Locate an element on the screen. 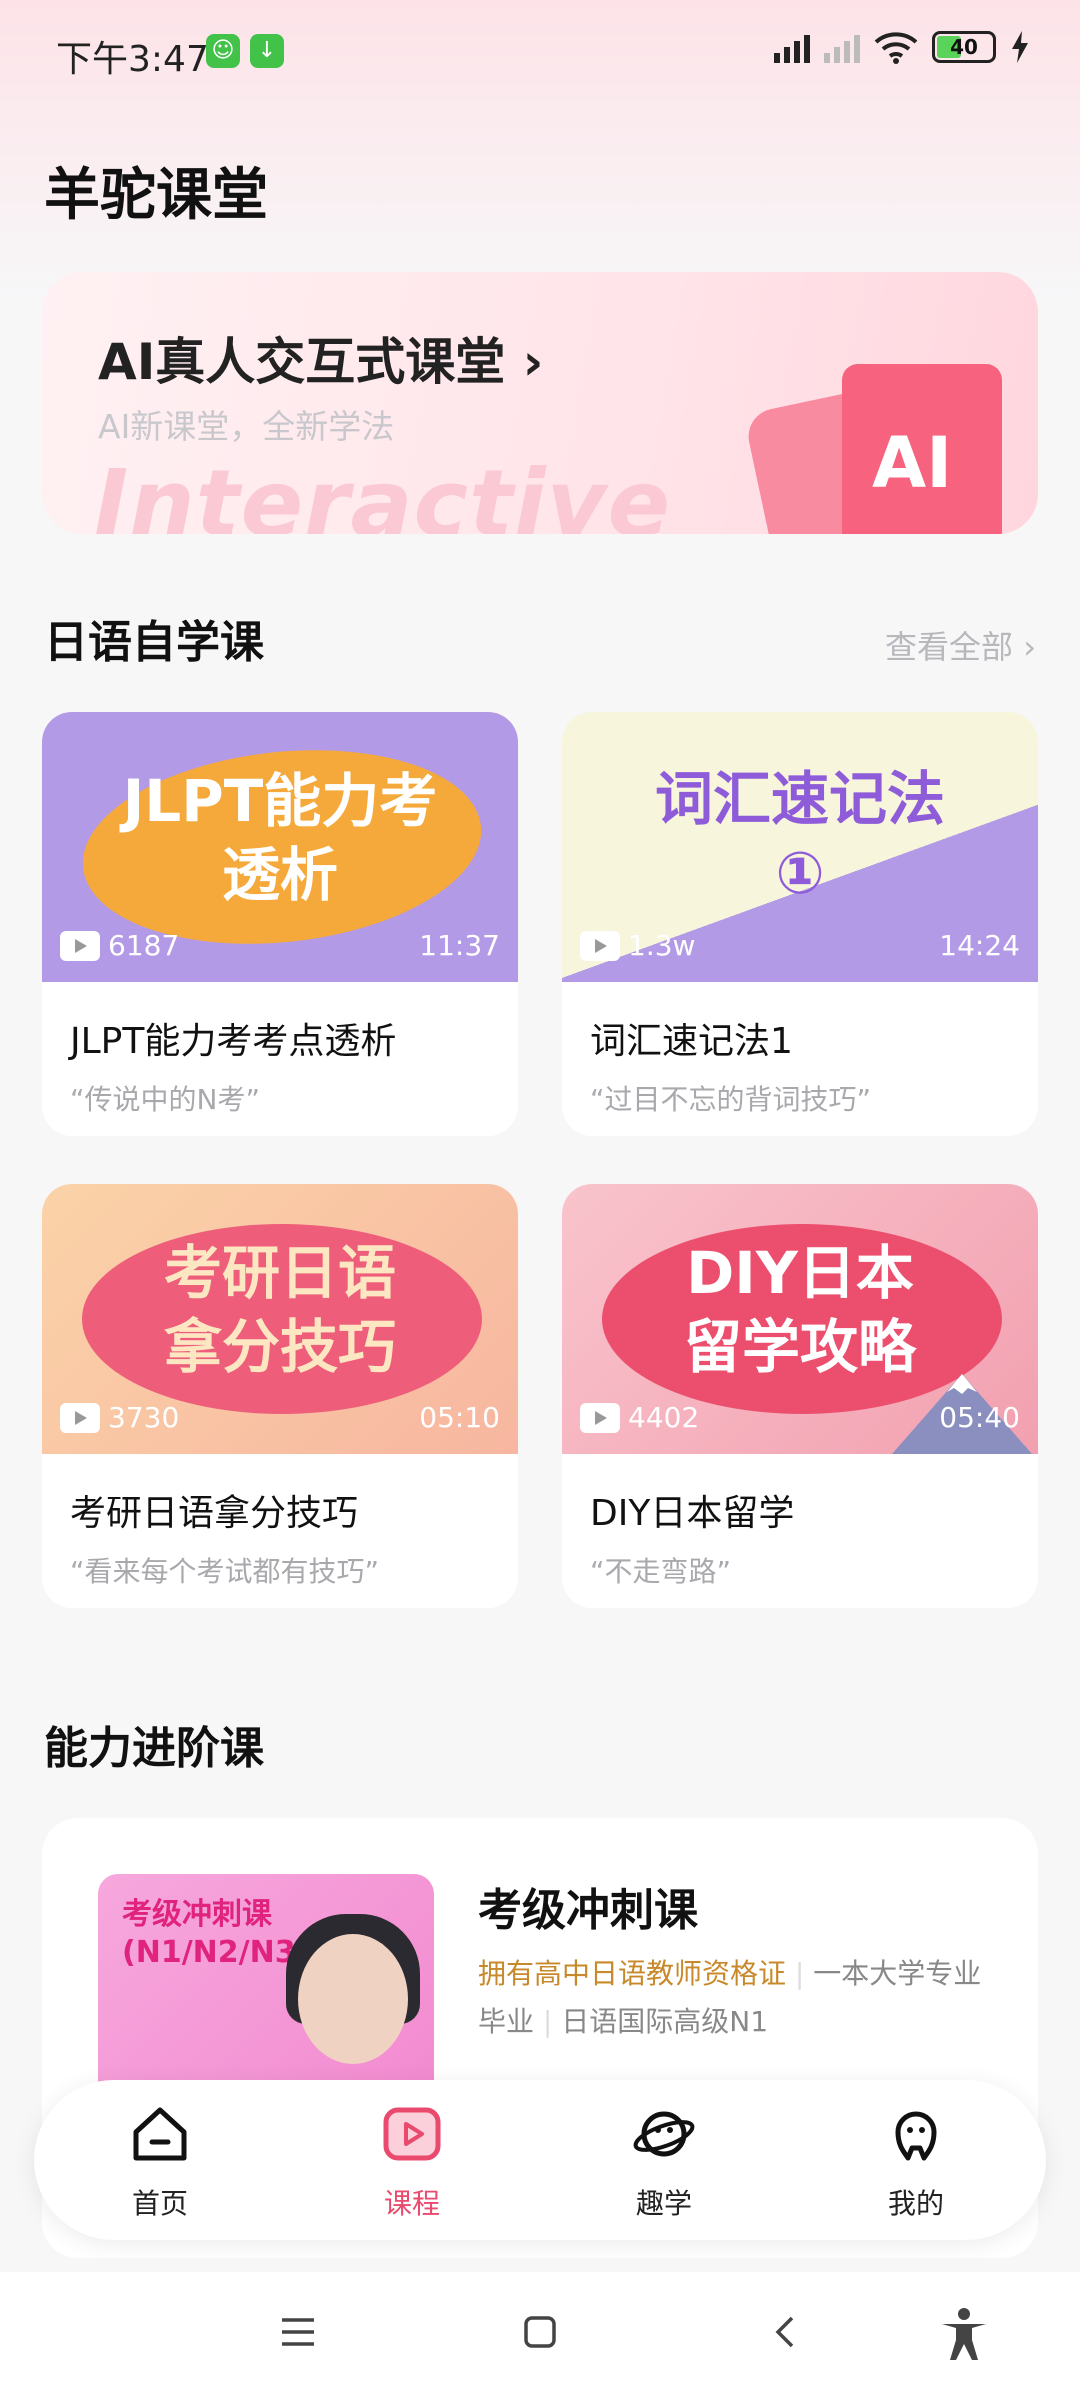 Image resolution: width=1080 pixels, height=2400 pixels. course-card: 词汇速记法 ① 1.3w 14:24 词汇速记法1 “过目不忘的背词技巧” is located at coordinates (800, 924).